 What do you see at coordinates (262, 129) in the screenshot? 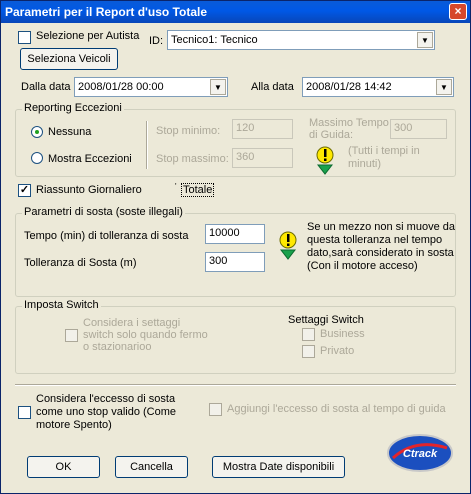
I see `stop-minimo-input: 120` at bounding box center [262, 129].